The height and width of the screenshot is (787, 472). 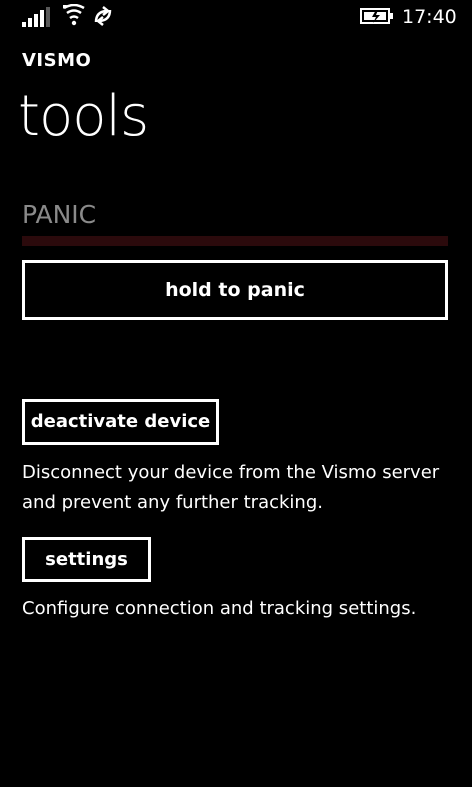 What do you see at coordinates (57, 60) in the screenshot?
I see `app-title: VISMO` at bounding box center [57, 60].